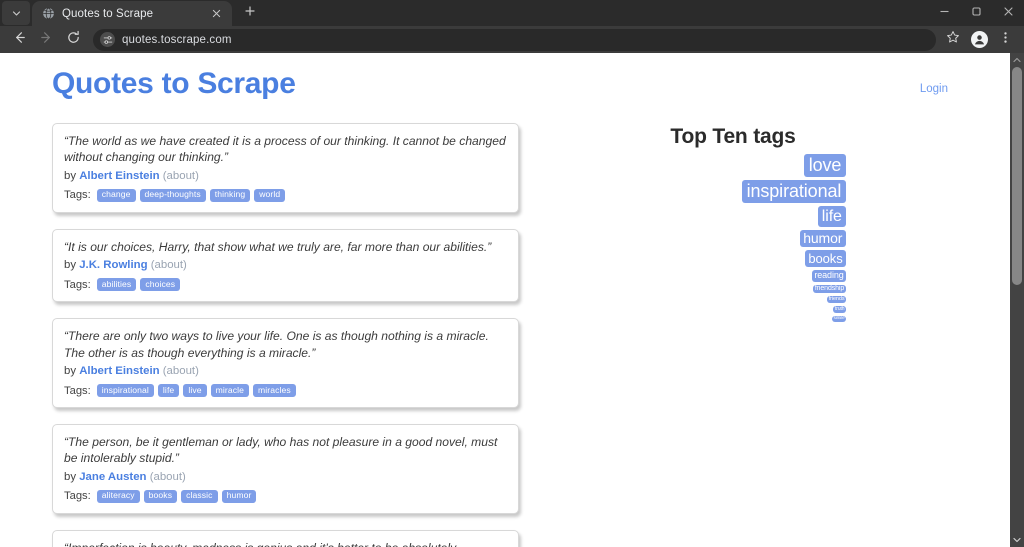 Image resolution: width=1024 pixels, height=547 pixels. I want to click on forward-arrow-icon, so click(46, 40).